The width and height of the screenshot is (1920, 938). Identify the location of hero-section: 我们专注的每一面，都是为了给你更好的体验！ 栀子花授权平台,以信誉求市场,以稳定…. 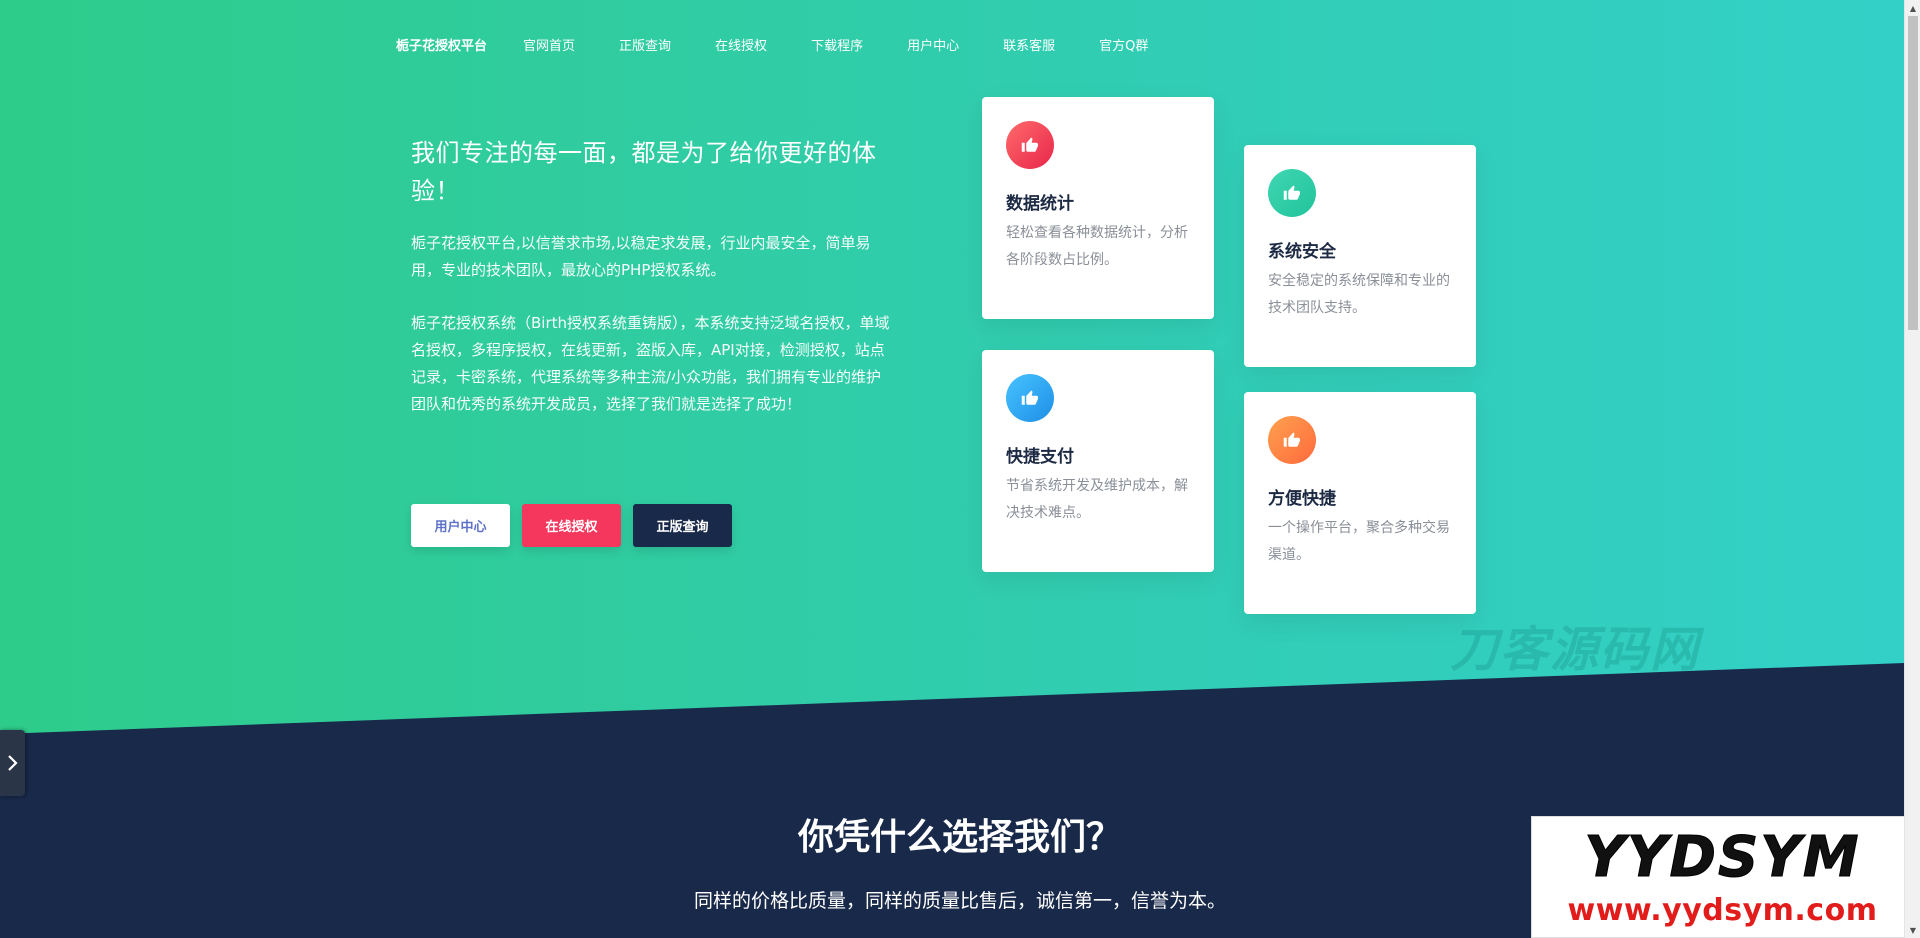
(651, 276).